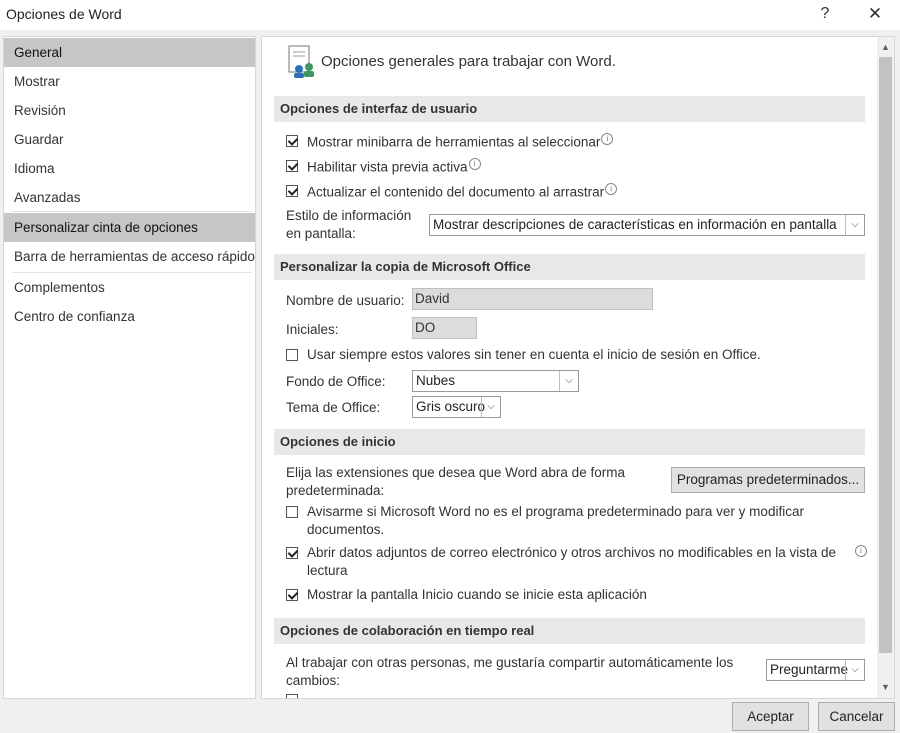  What do you see at coordinates (770, 716) in the screenshot?
I see `accept-button: Aceptar` at bounding box center [770, 716].